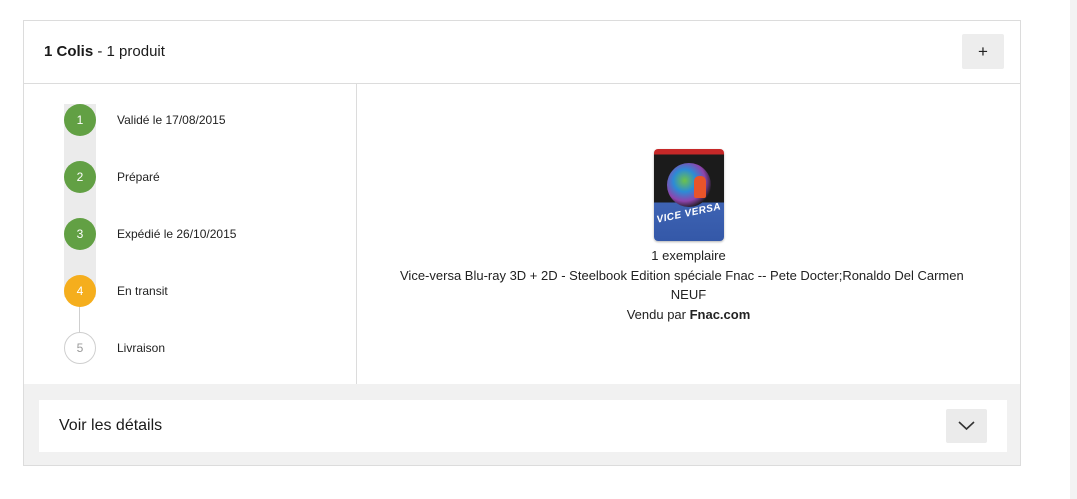  I want to click on see-details-bar: Voir les détails, so click(523, 426).